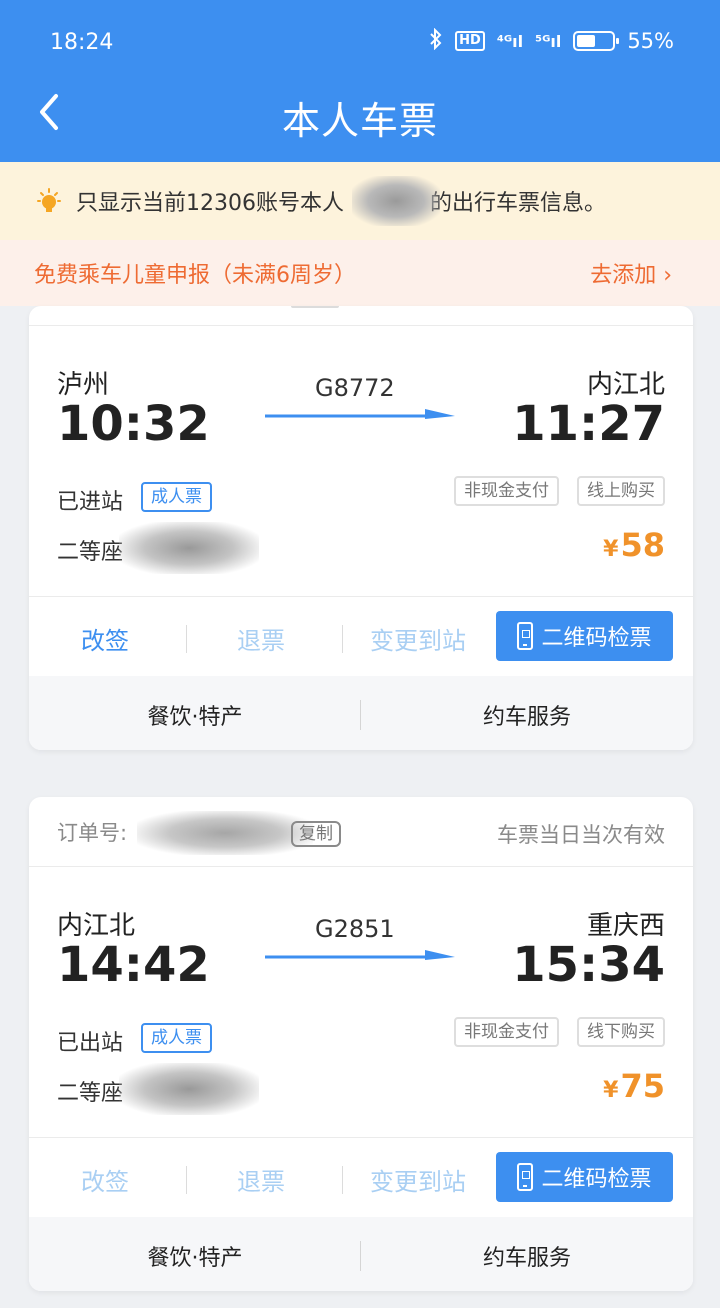 The width and height of the screenshot is (720, 1308). I want to click on ticket-price: ¥58, so click(634, 545).